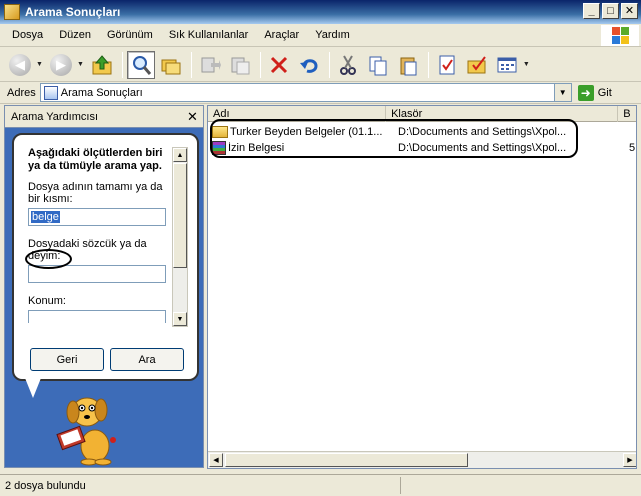 The height and width of the screenshot is (496, 641). I want to click on maximize-button: □, so click(610, 11).